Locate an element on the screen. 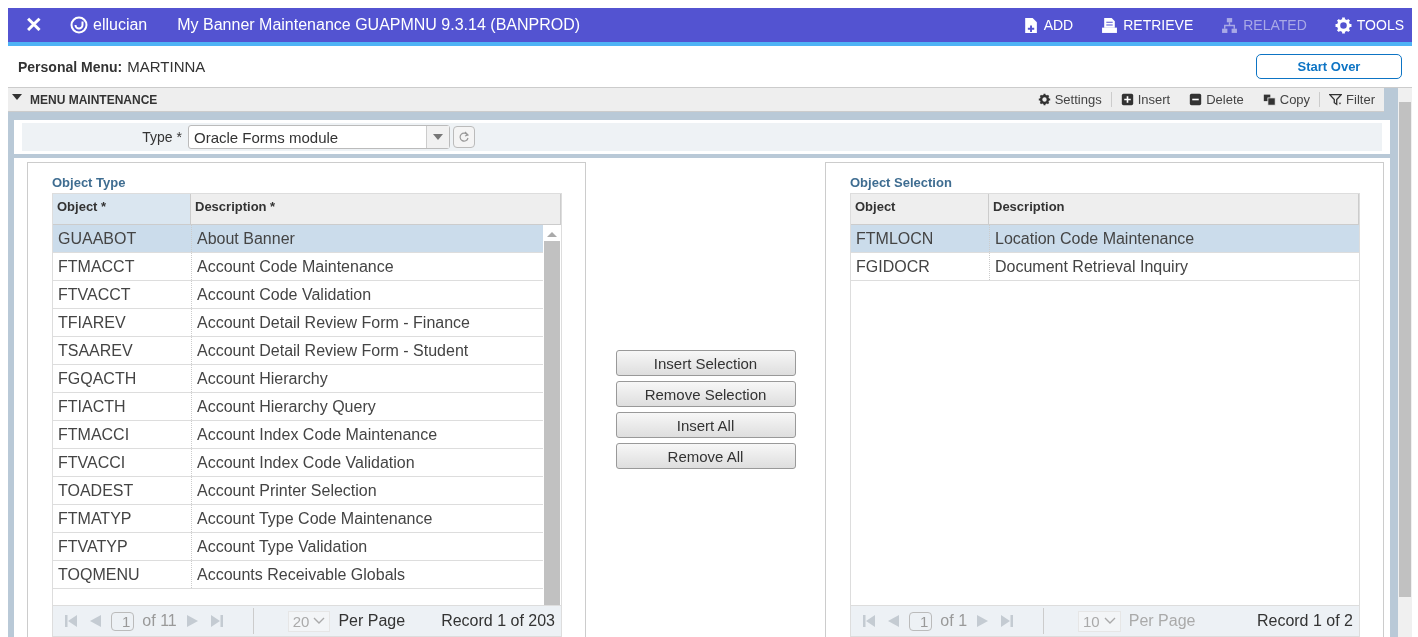  table-row: FTMACCT Account Code Maintenance is located at coordinates (298, 267).